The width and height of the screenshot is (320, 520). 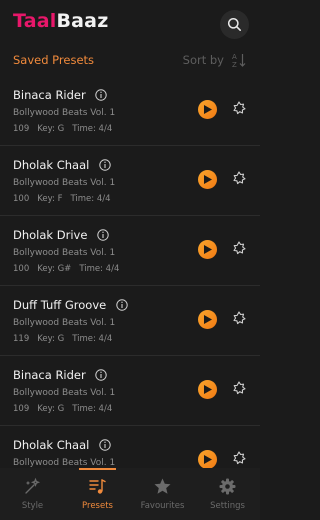 What do you see at coordinates (32, 506) in the screenshot?
I see `tab-label: Style` at bounding box center [32, 506].